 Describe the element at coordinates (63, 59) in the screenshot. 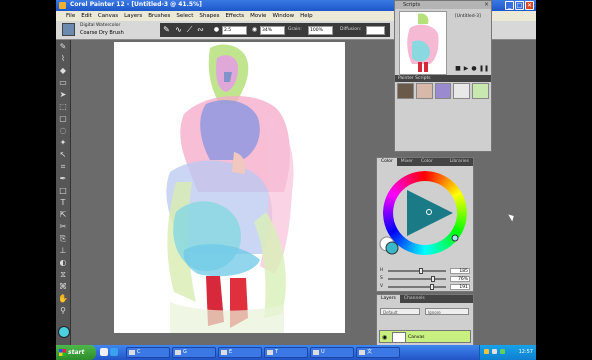

I see `dropper-tool-icon: ⌇` at that location.